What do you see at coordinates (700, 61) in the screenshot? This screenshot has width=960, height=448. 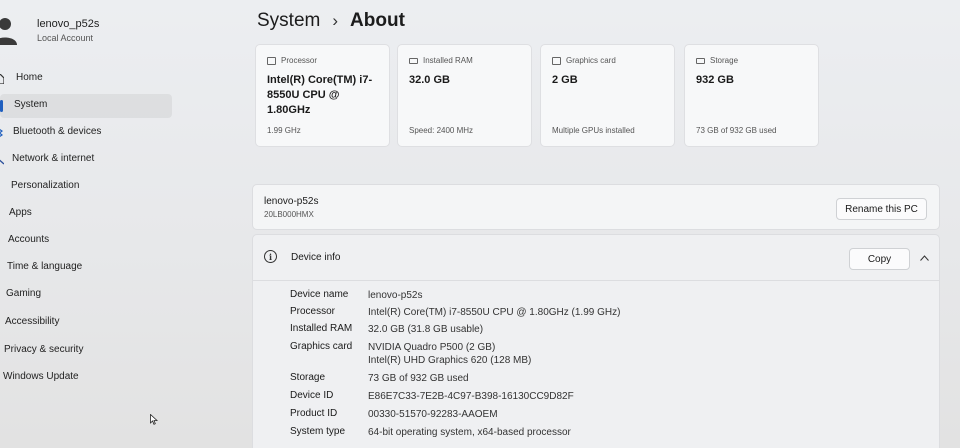 I see `storage-icon` at bounding box center [700, 61].